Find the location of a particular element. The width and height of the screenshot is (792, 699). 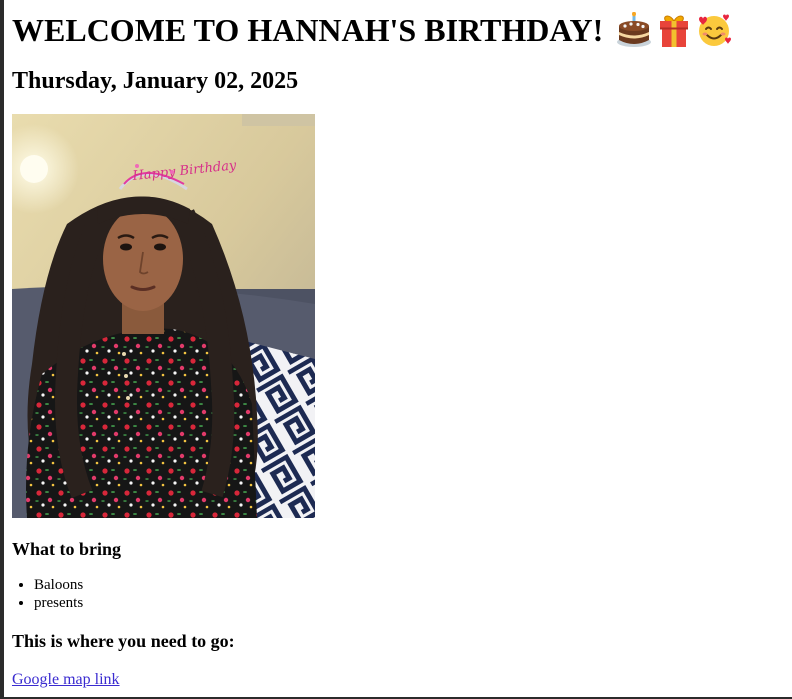

bring-list: Baloons presents is located at coordinates (402, 594).